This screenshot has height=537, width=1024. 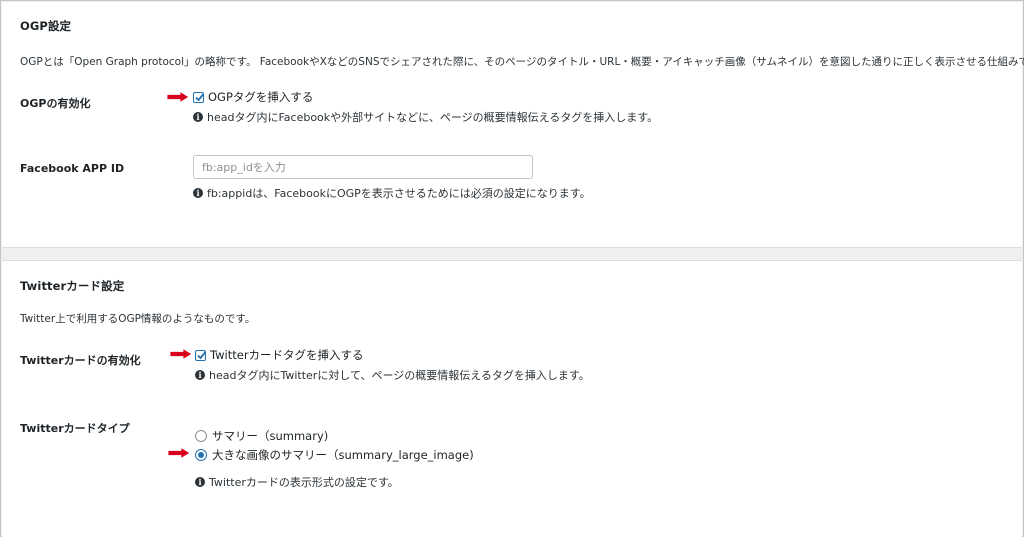 I want to click on section-title-twitter: Twitterカード設定, so click(x=72, y=286).